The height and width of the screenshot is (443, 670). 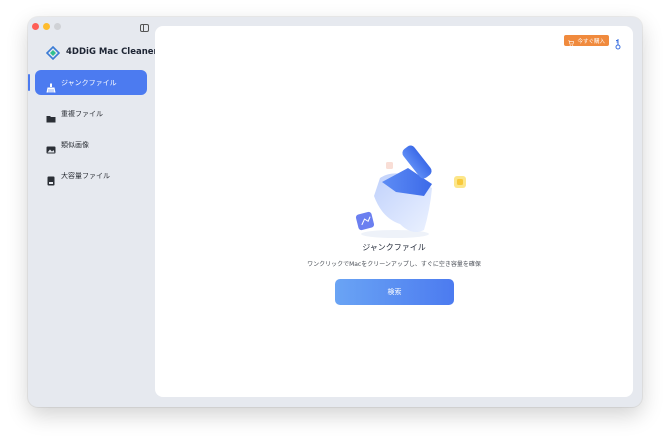 What do you see at coordinates (35, 26) in the screenshot?
I see `close-window-button` at bounding box center [35, 26].